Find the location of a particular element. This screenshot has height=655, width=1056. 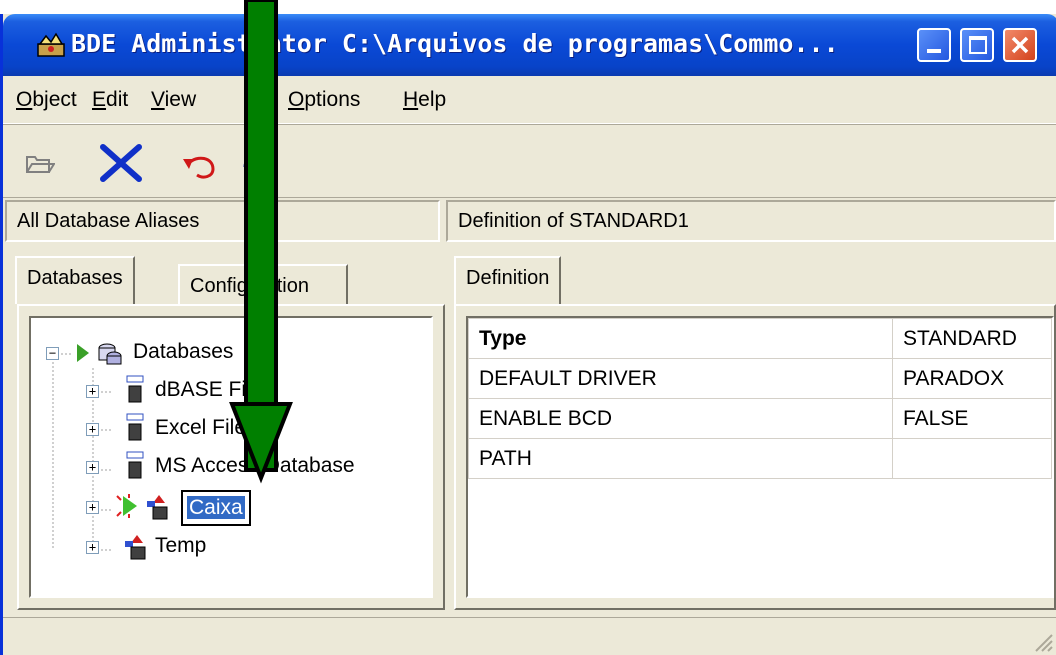

grid-row: PATH is located at coordinates (760, 458).